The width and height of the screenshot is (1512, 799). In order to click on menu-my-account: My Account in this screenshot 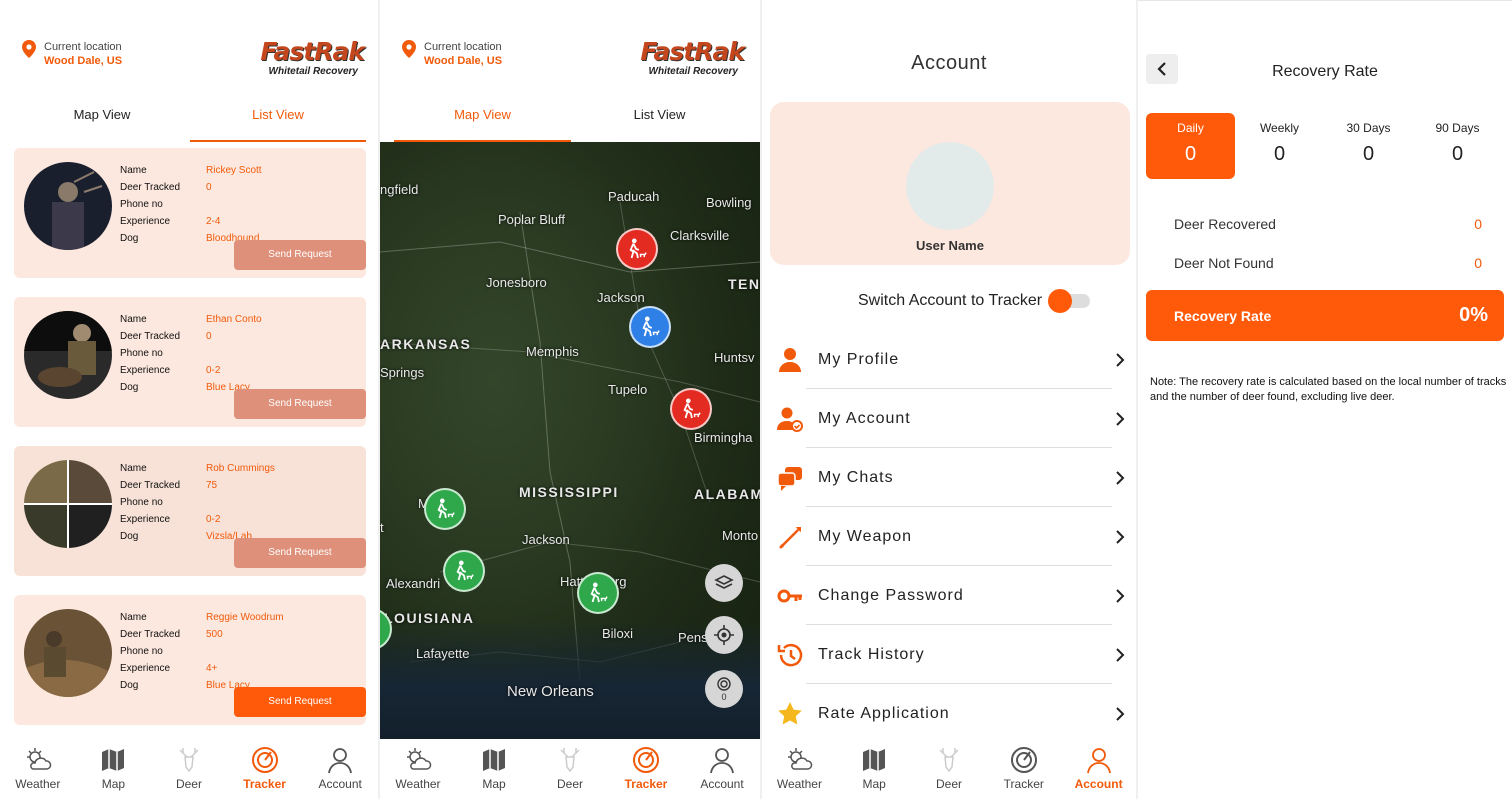, I will do `click(951, 418)`.